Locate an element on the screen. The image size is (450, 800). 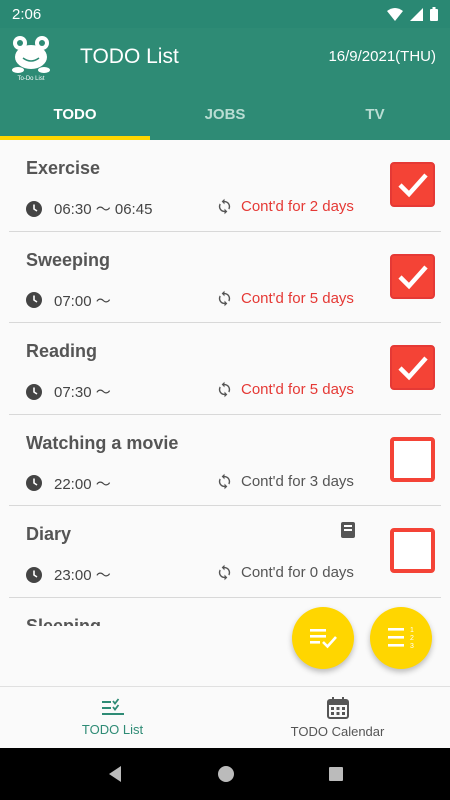
svg-text: 2 is located at coordinates (412, 638).